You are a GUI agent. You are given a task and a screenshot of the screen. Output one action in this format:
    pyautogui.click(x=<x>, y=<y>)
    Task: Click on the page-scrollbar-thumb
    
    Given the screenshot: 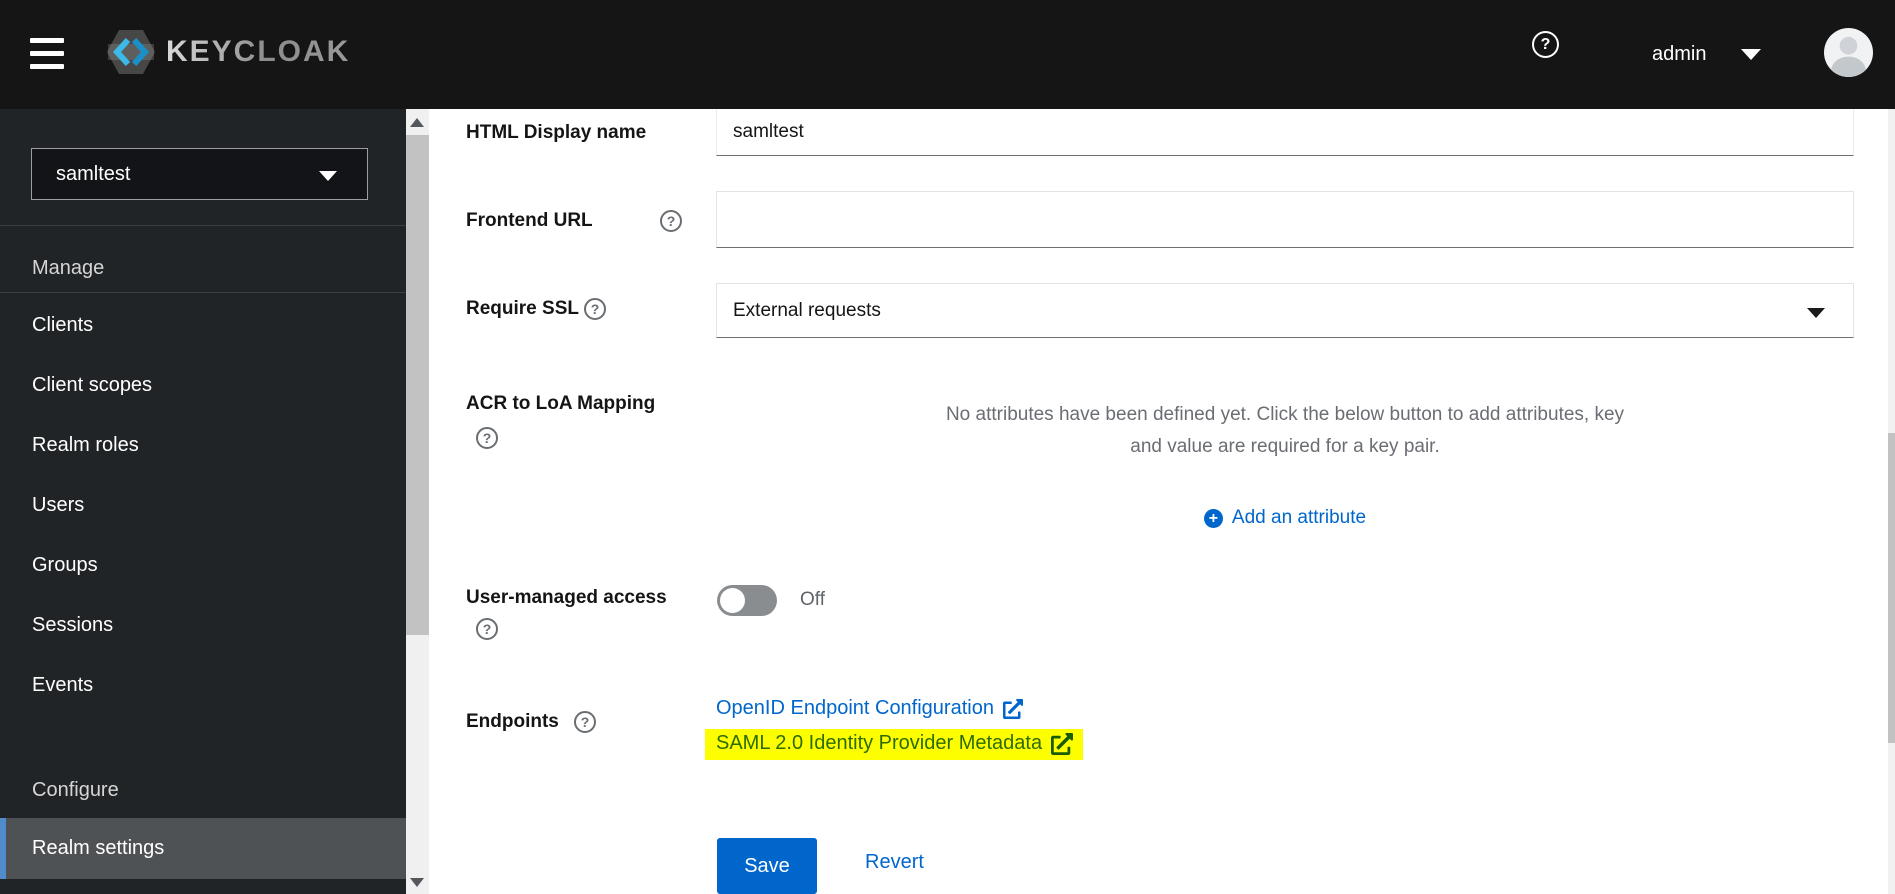 What is the action you would take?
    pyautogui.click(x=1891, y=588)
    